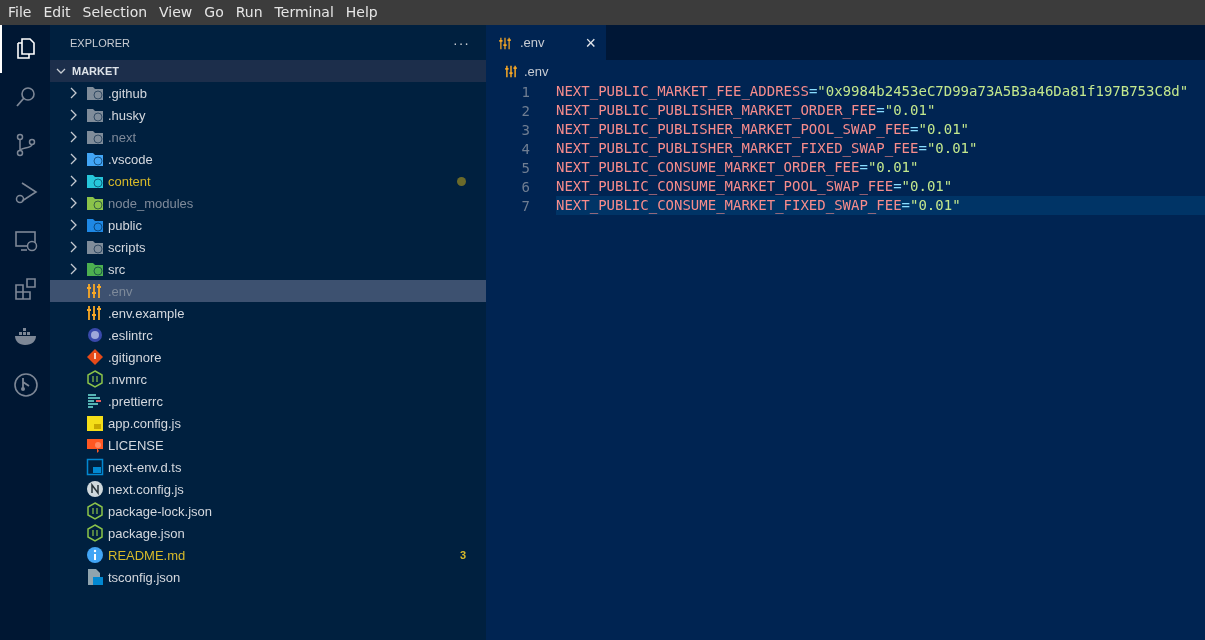  I want to click on explorer-title: EXPLORER, so click(100, 42).